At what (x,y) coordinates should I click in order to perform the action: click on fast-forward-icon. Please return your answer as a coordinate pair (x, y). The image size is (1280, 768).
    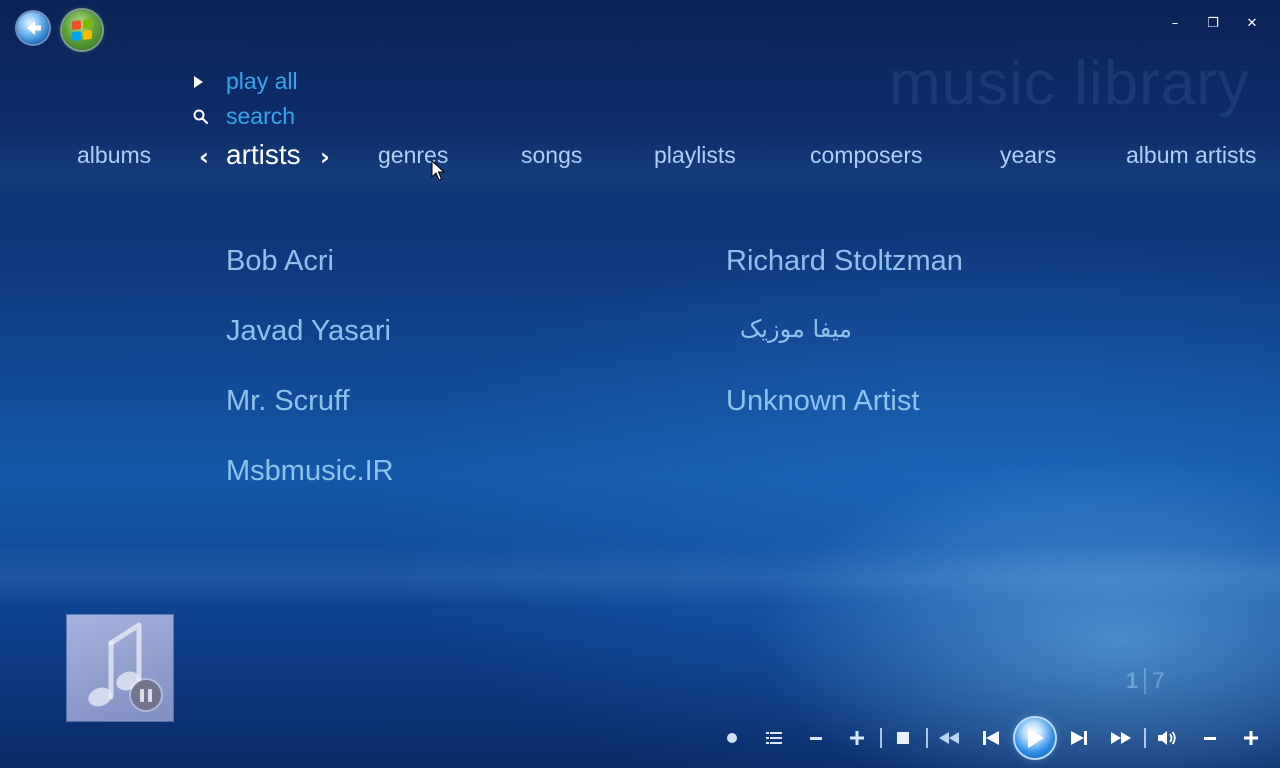
    Looking at the image, I should click on (1121, 738).